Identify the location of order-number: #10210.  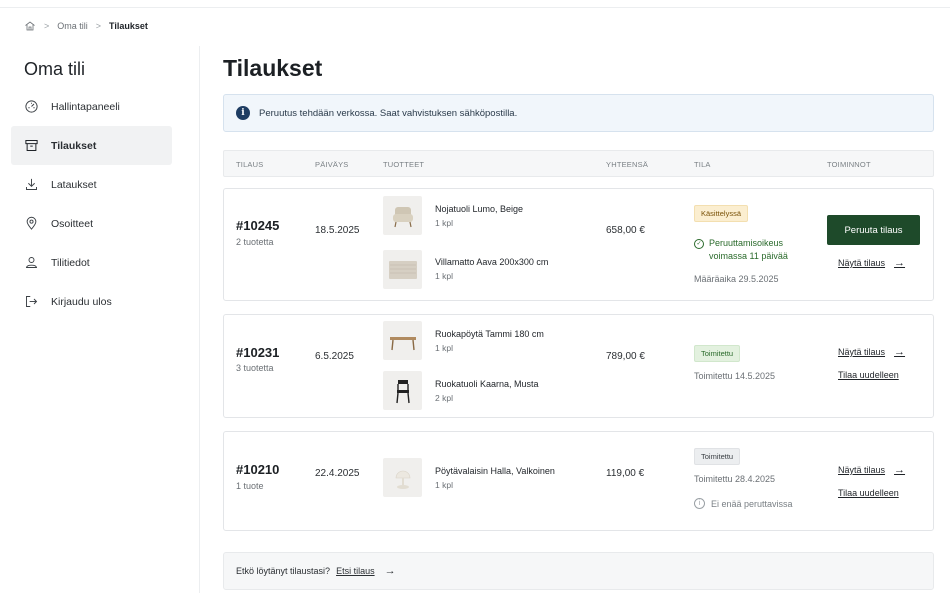
(257, 469).